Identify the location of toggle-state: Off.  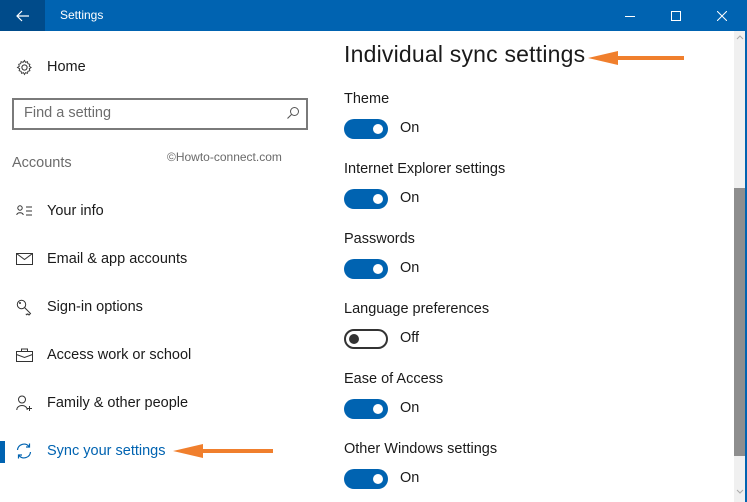
(410, 338).